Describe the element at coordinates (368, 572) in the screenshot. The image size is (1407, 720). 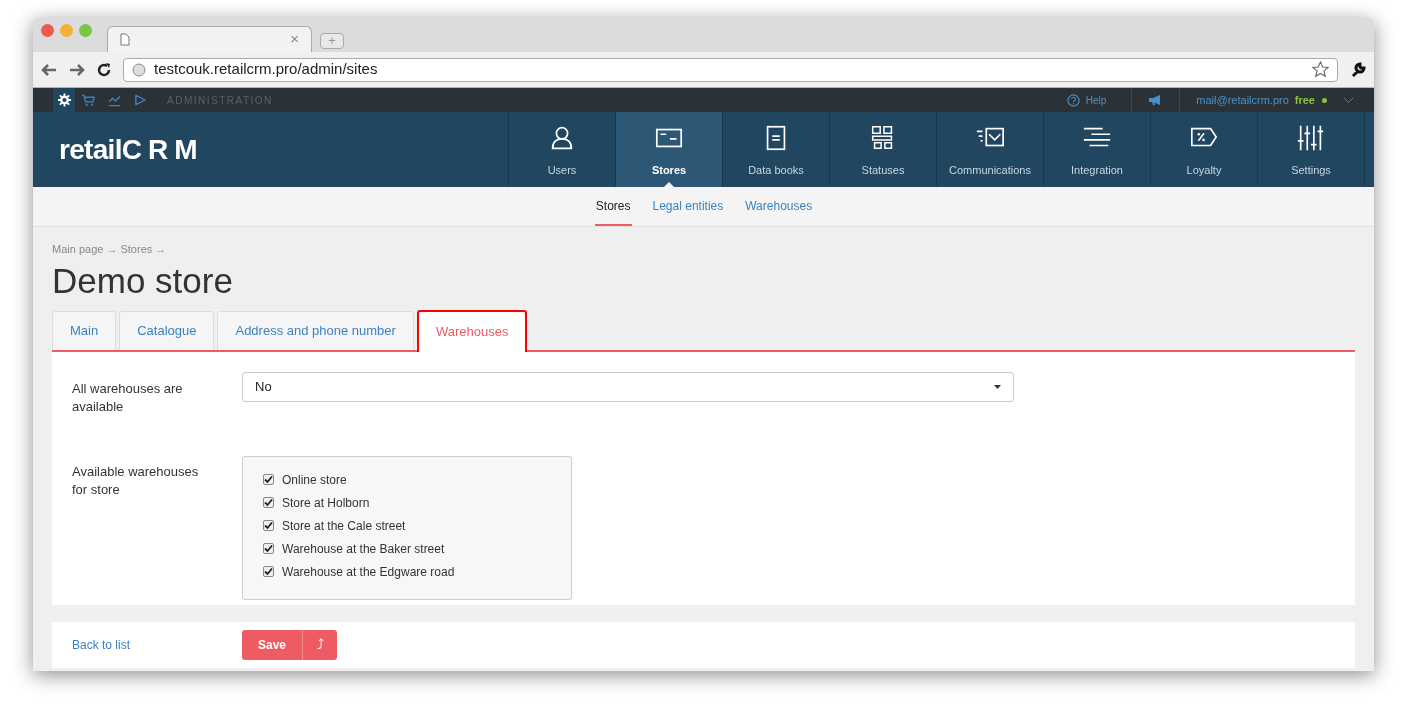
I see `checkbox-label: Warehouse at the Edgware road` at that location.